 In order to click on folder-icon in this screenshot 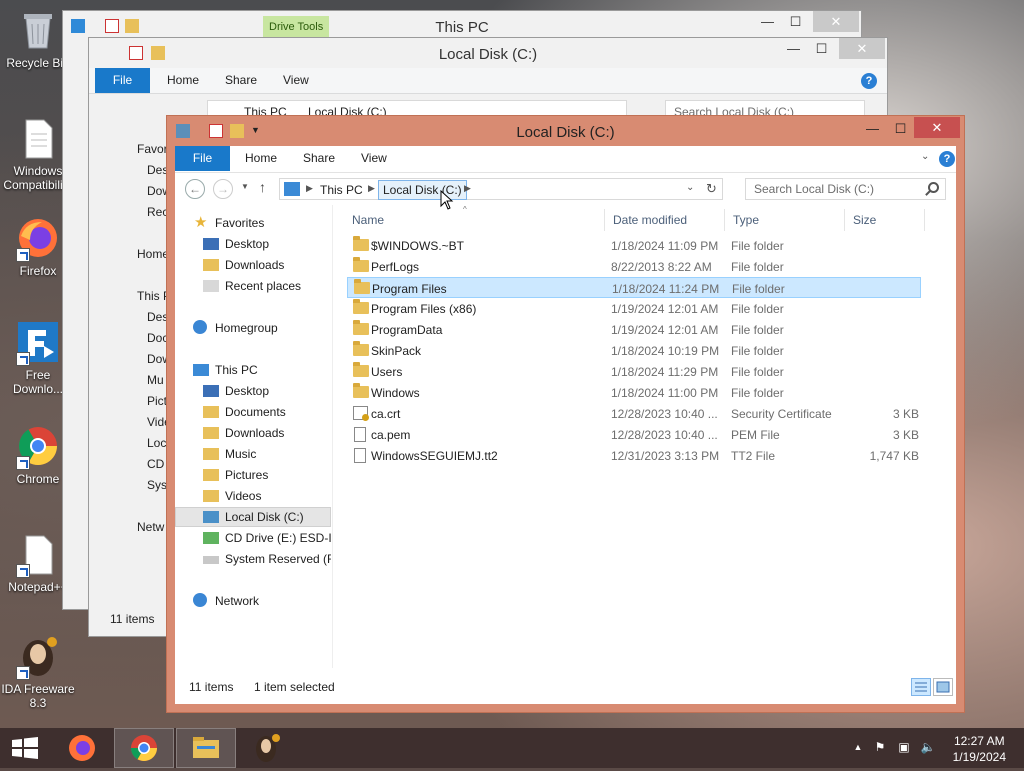, I will do `click(361, 306)`.